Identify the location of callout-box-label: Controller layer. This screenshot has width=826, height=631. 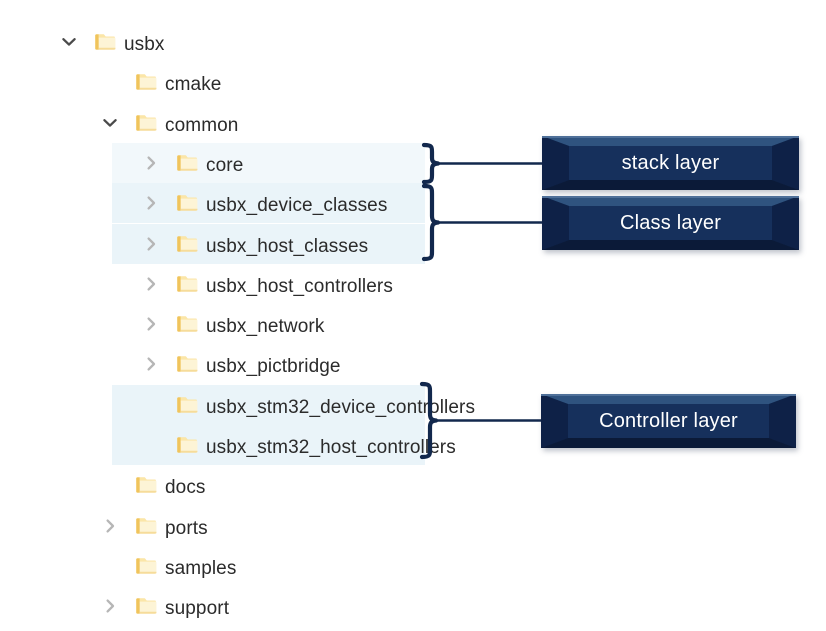
(668, 420).